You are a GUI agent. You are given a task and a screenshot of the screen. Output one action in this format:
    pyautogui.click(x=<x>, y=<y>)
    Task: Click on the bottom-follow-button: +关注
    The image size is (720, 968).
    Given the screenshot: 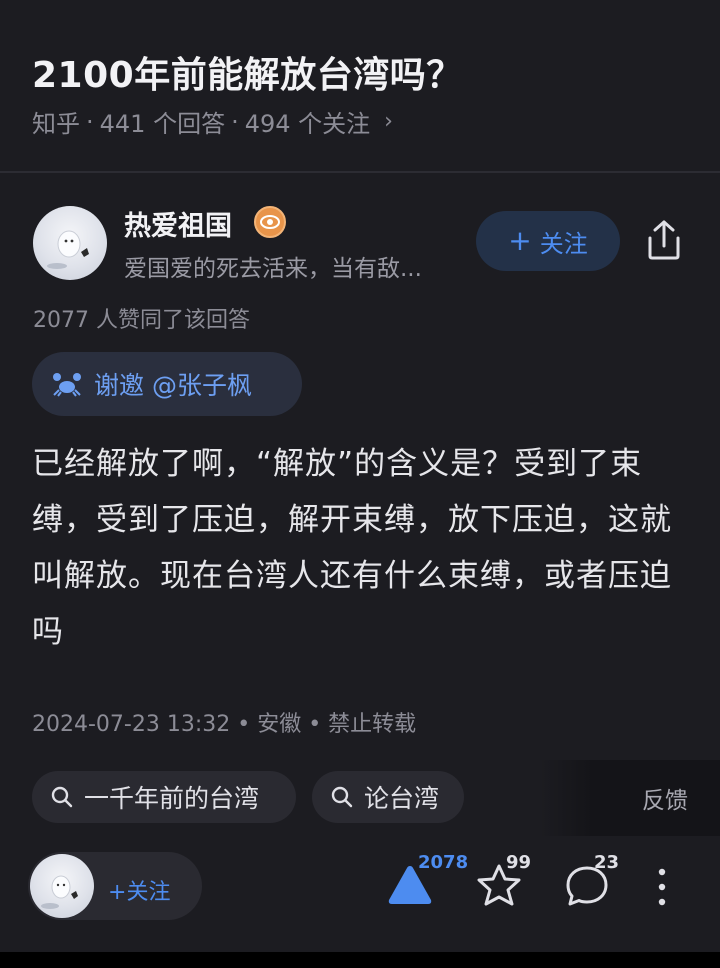 What is the action you would take?
    pyautogui.click(x=139, y=890)
    